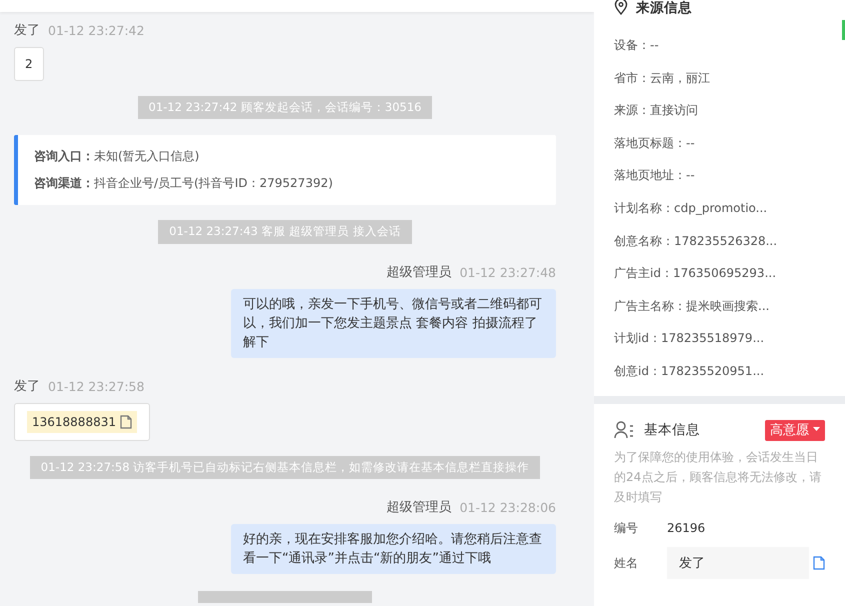  Describe the element at coordinates (96, 31) in the screenshot. I see `message-time: 01-12 23:27:42` at that location.